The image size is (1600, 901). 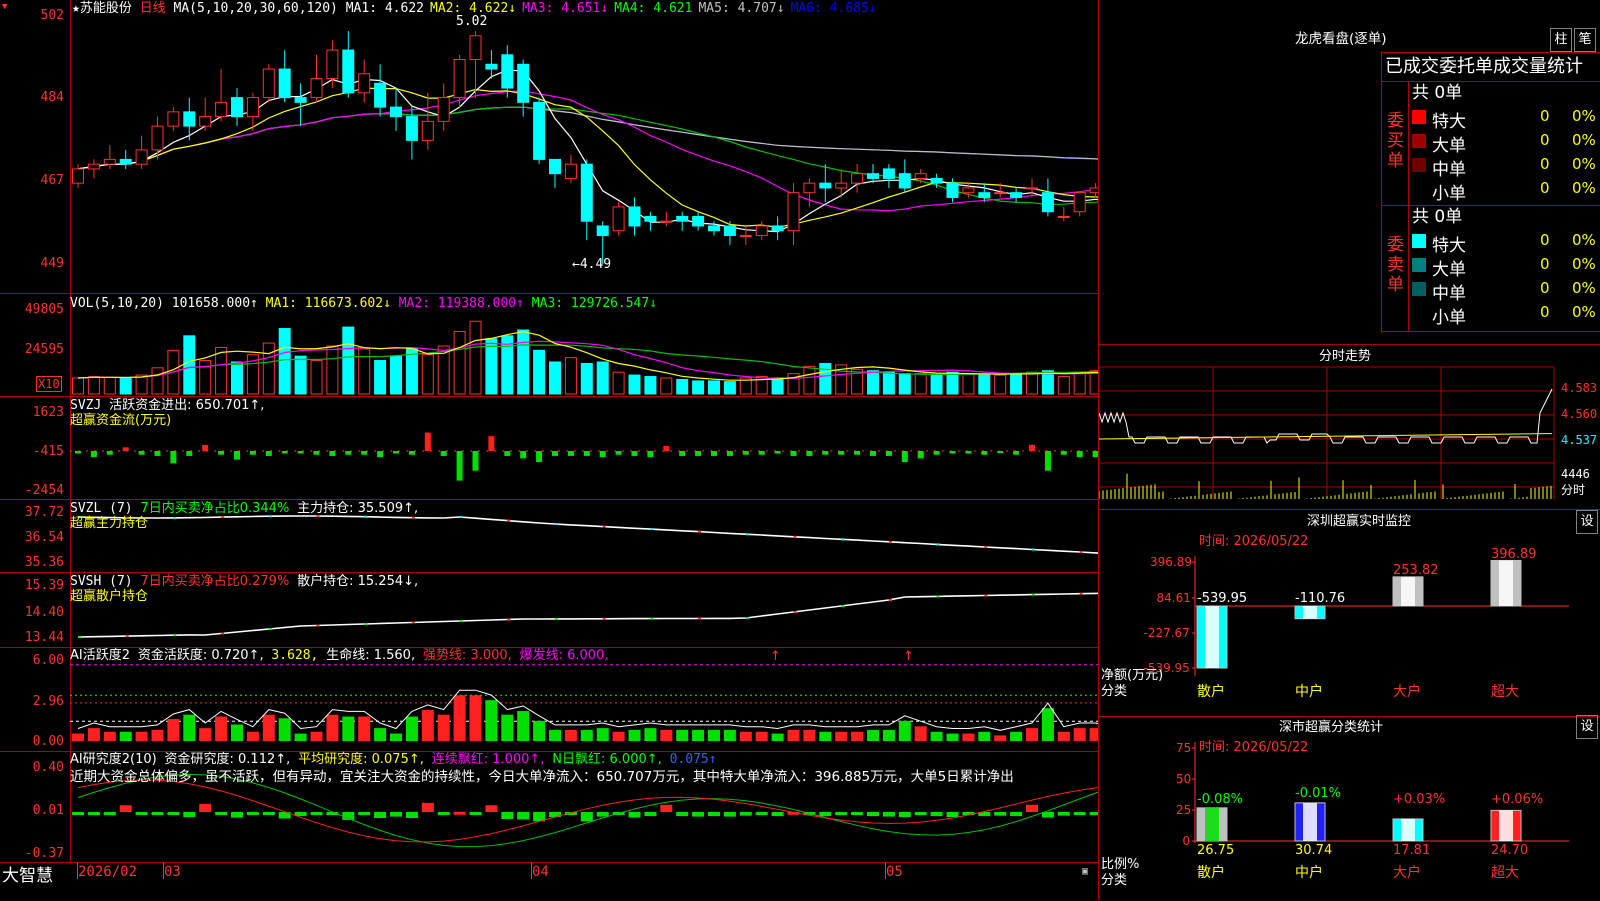 I want to click on value-label: -539.95, so click(x=1222, y=598).